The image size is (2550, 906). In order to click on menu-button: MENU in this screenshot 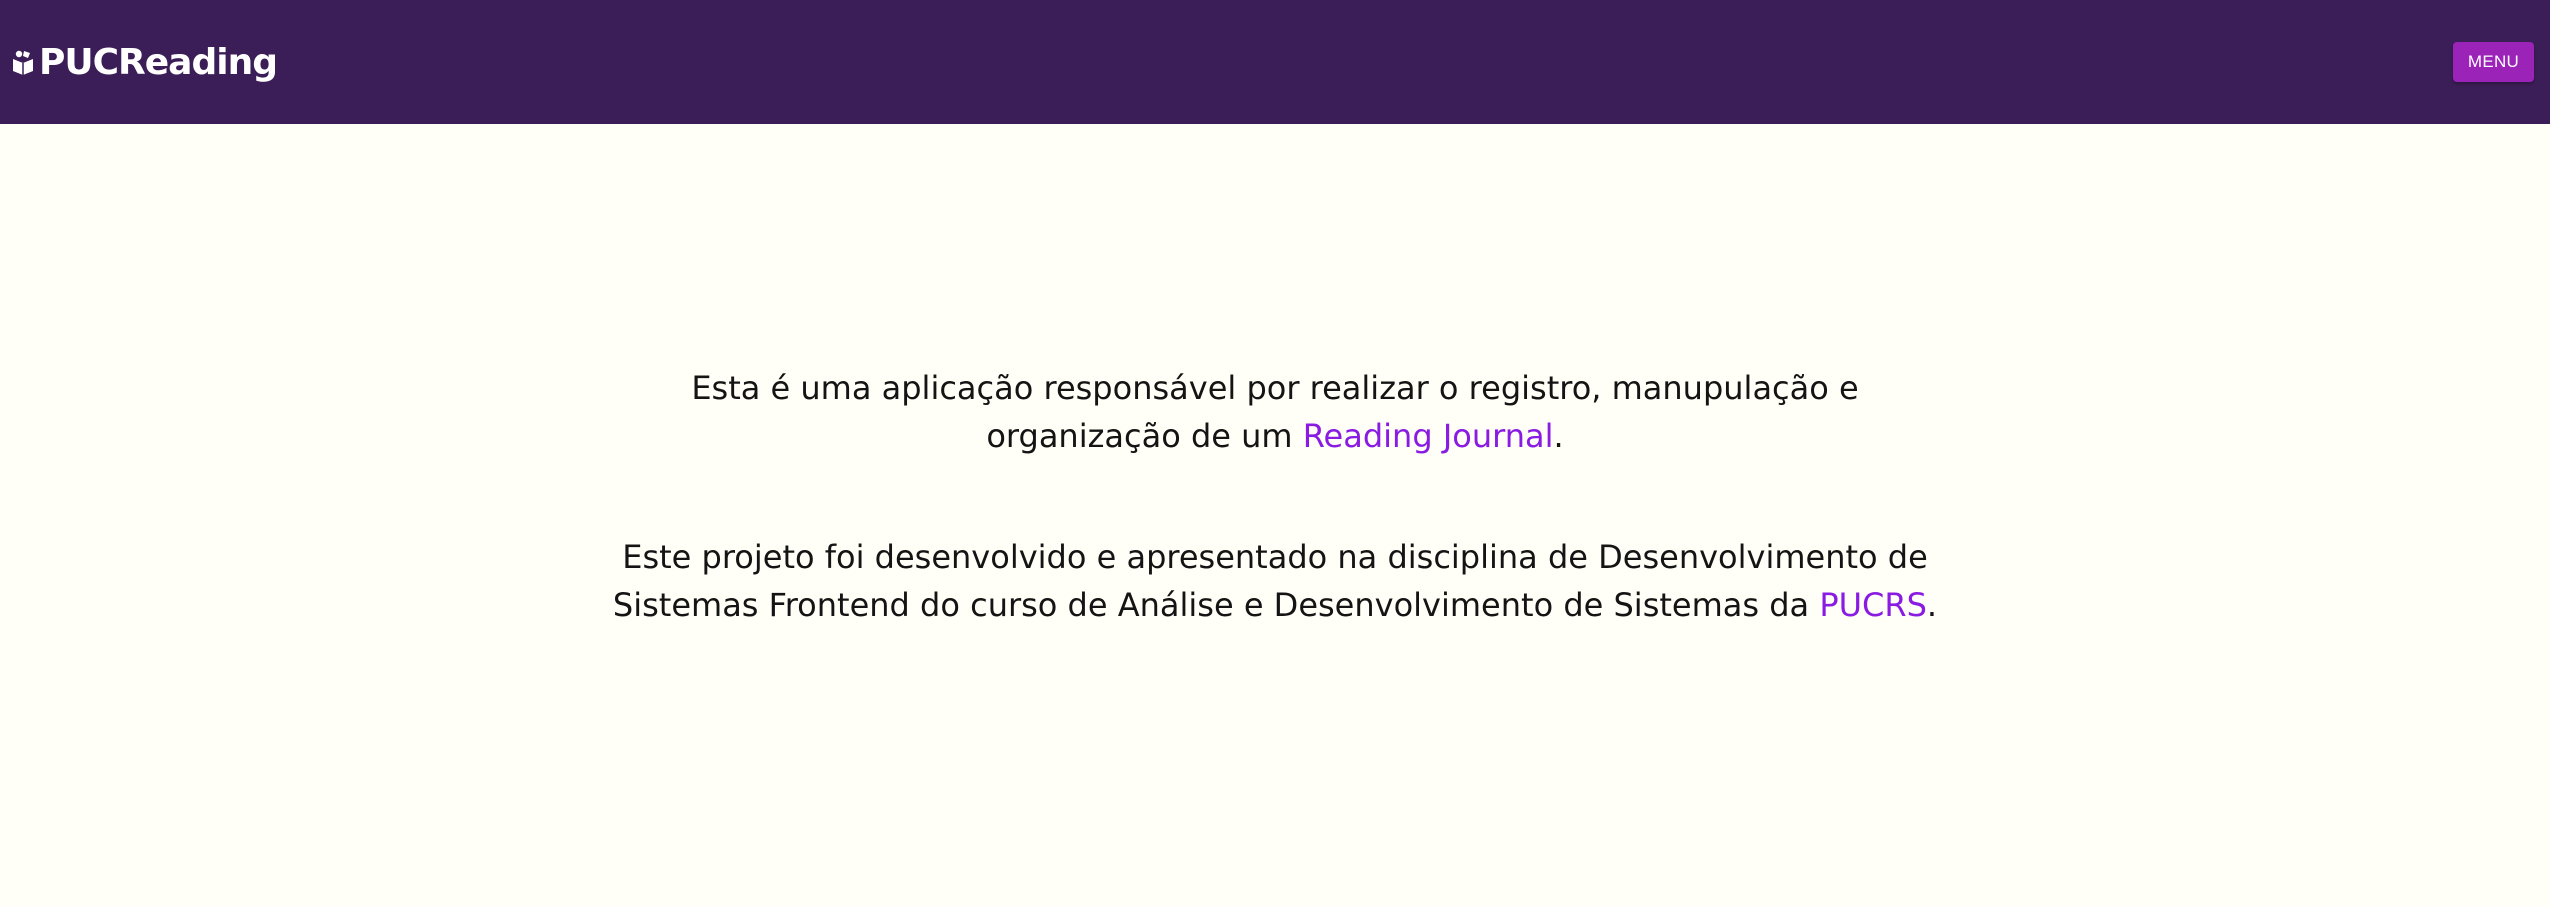, I will do `click(2493, 62)`.